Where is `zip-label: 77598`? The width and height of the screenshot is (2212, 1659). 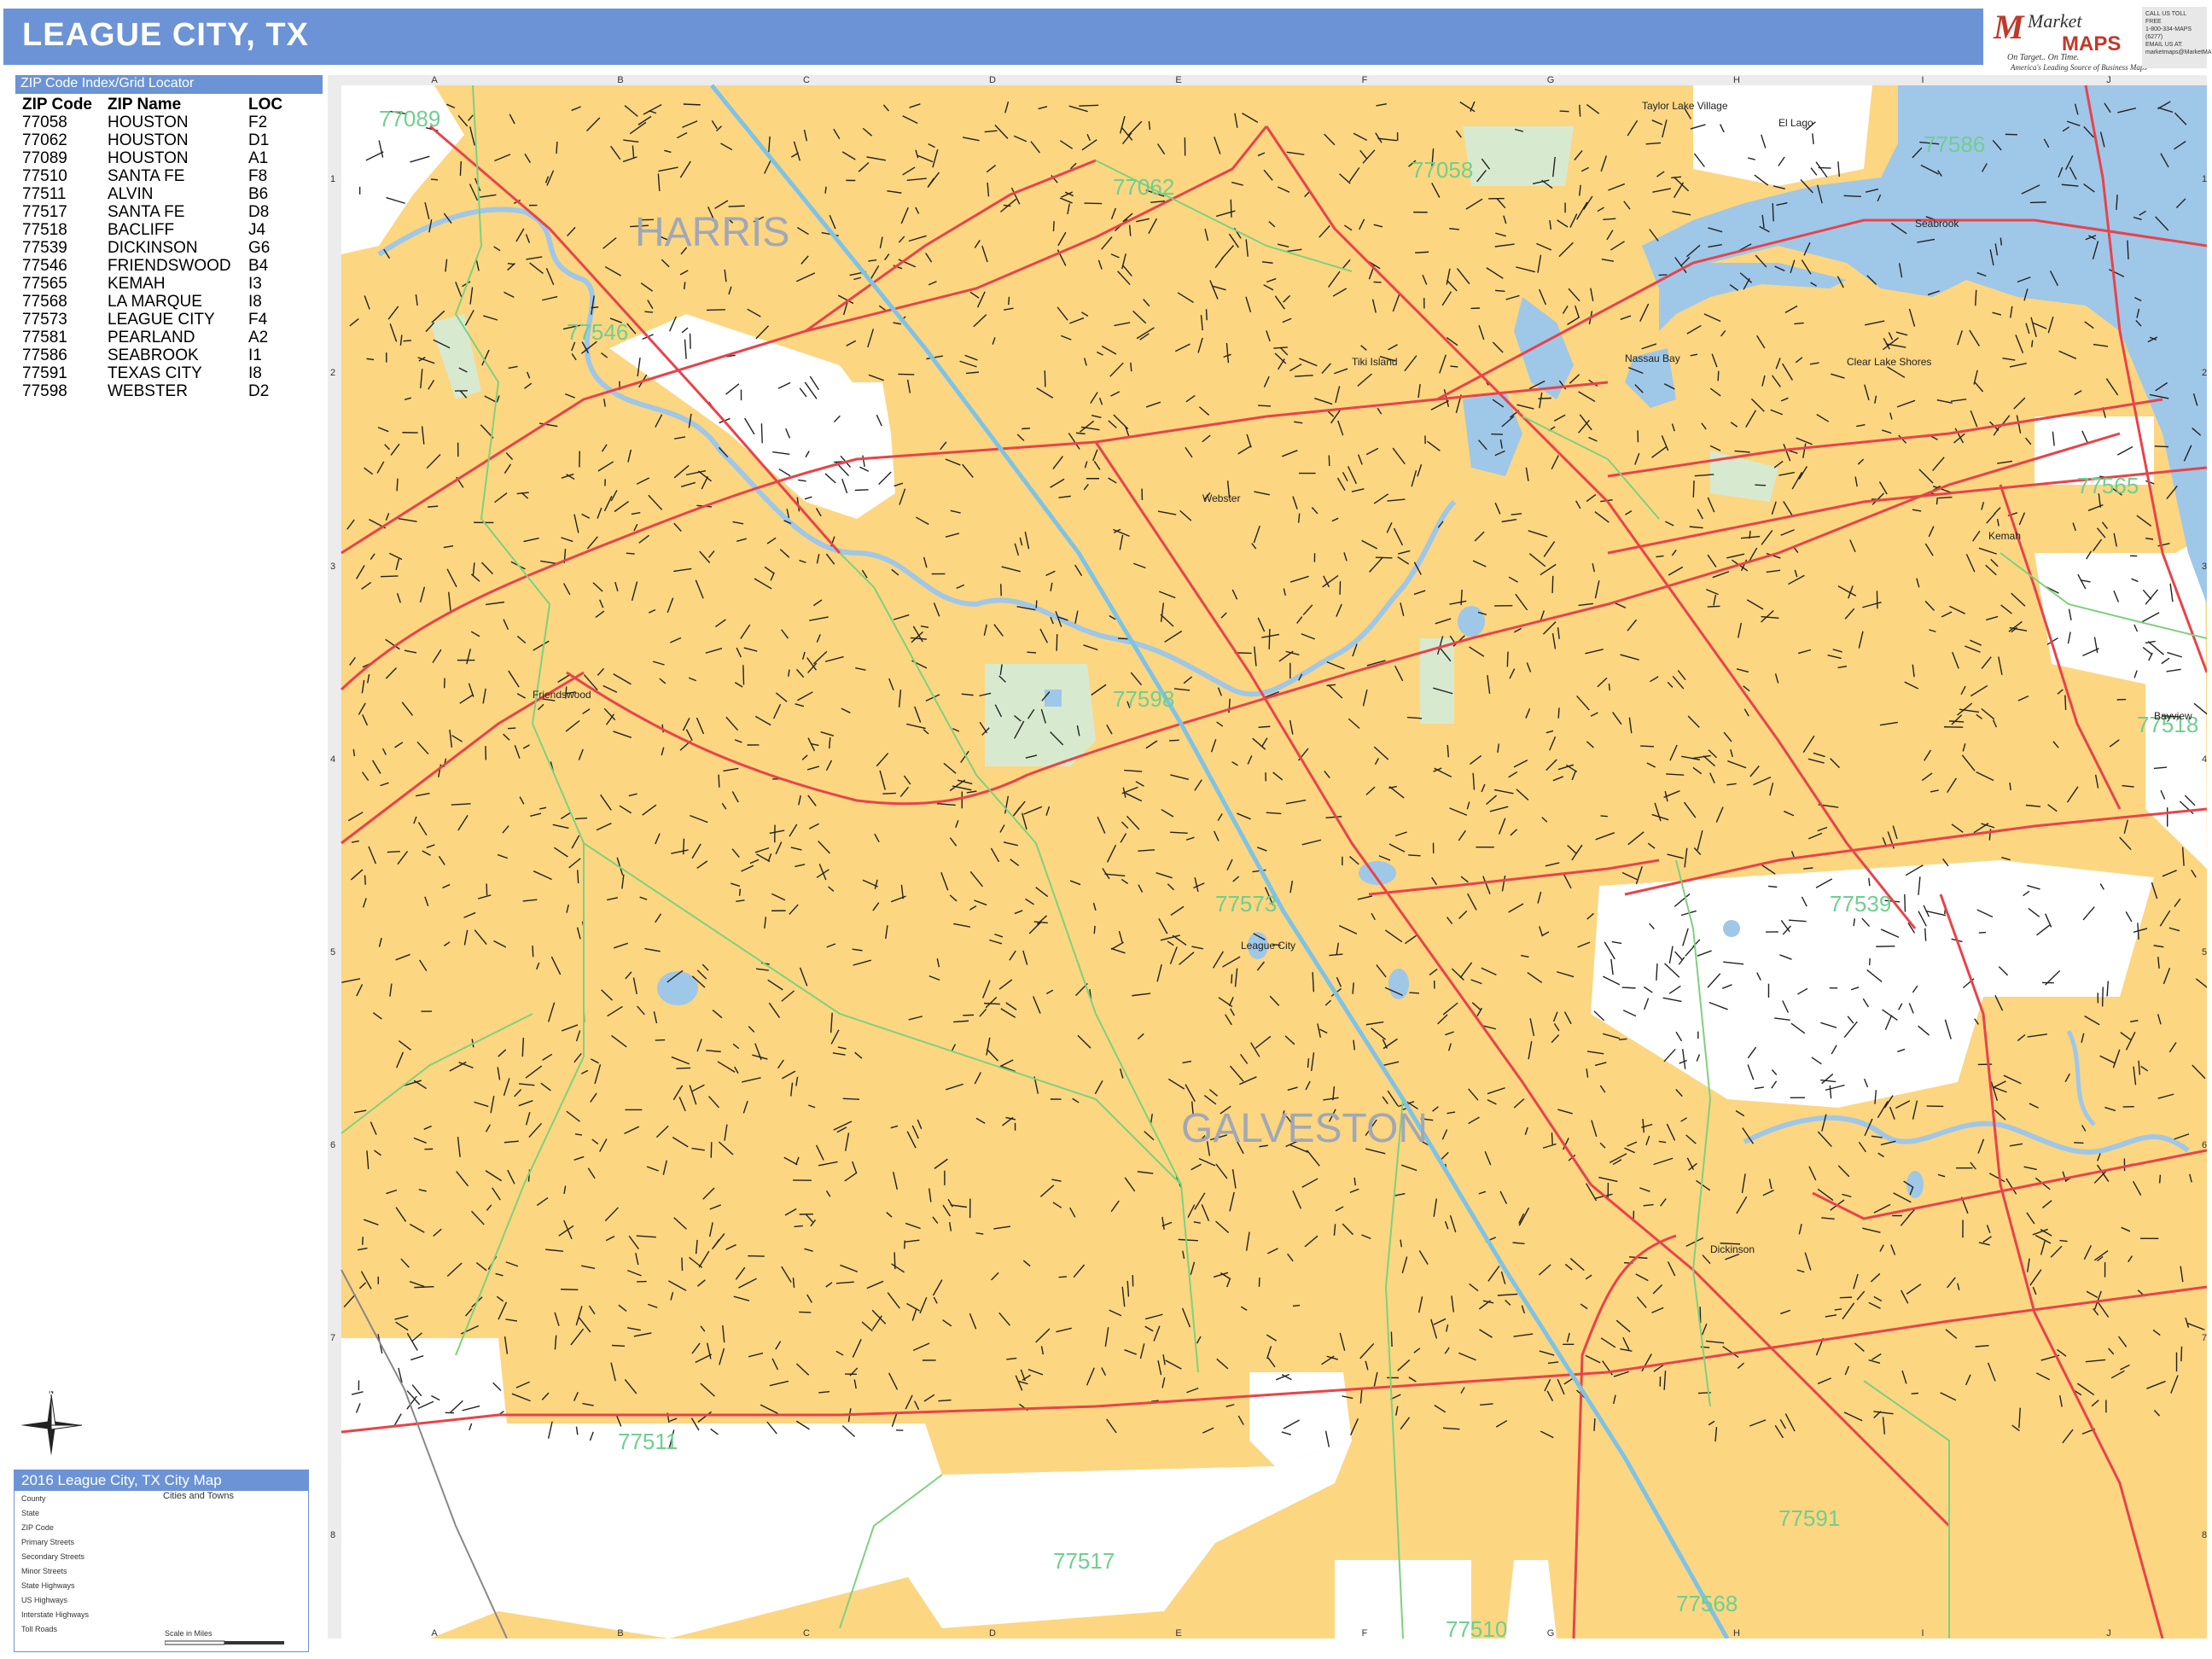
zip-label: 77598 is located at coordinates (1143, 699).